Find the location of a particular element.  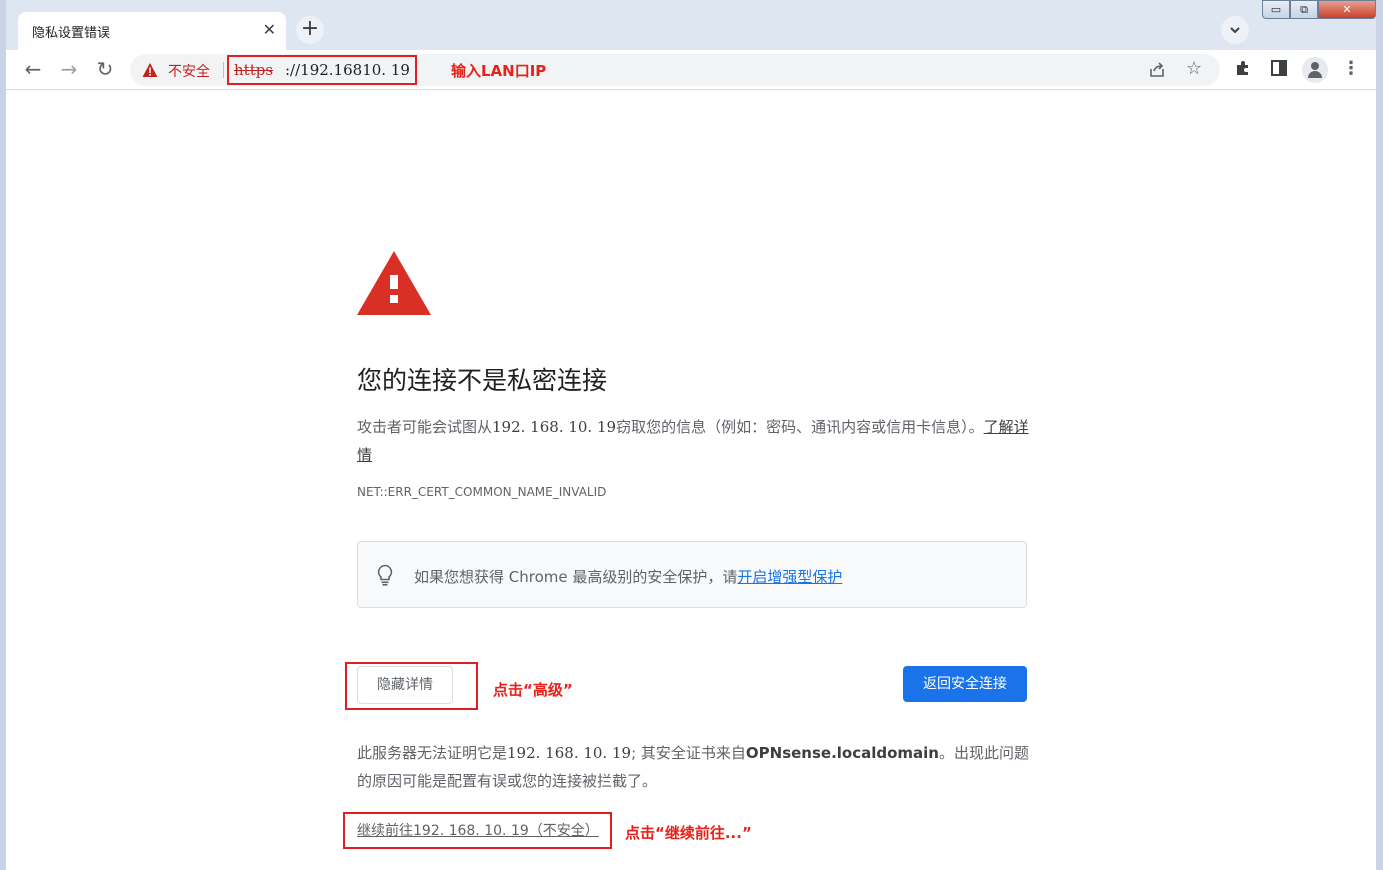

avatar-head is located at coordinates (1315, 66).